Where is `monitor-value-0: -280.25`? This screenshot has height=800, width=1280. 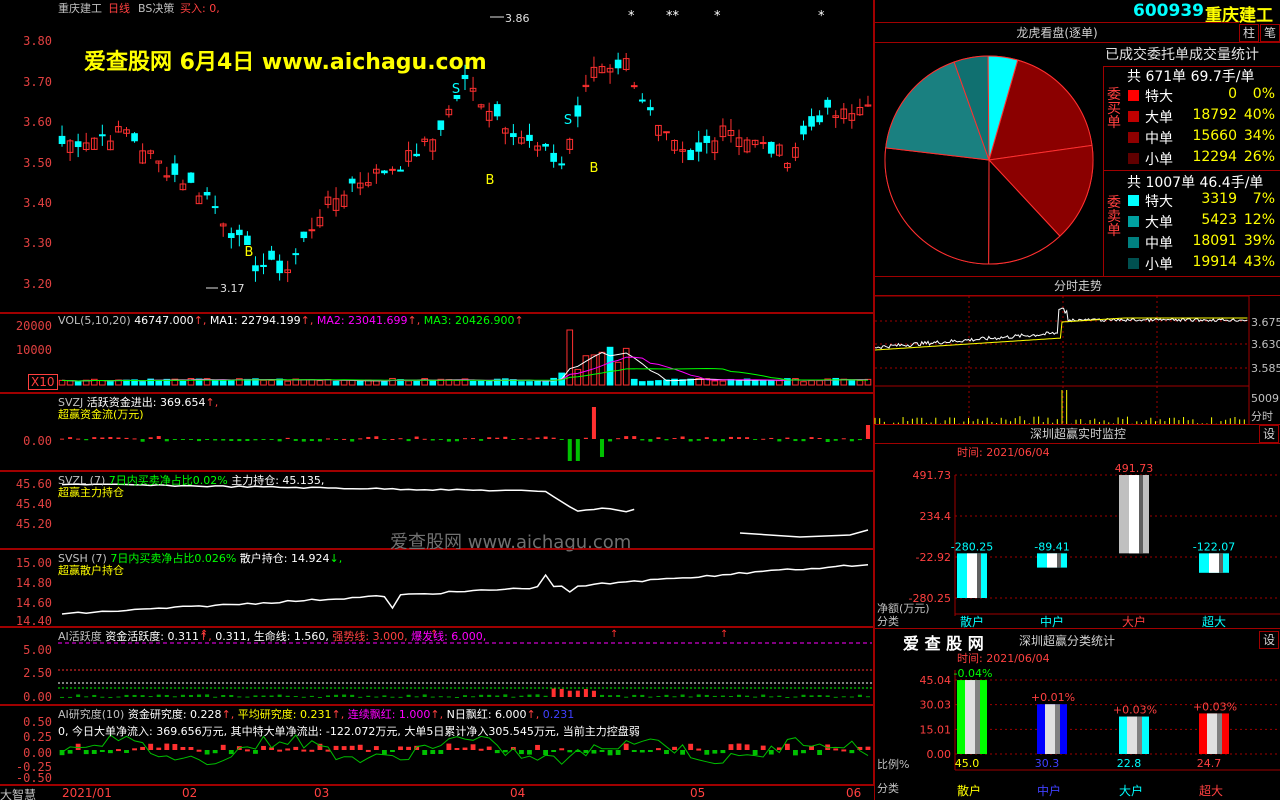 monitor-value-0: -280.25 is located at coordinates (972, 546).